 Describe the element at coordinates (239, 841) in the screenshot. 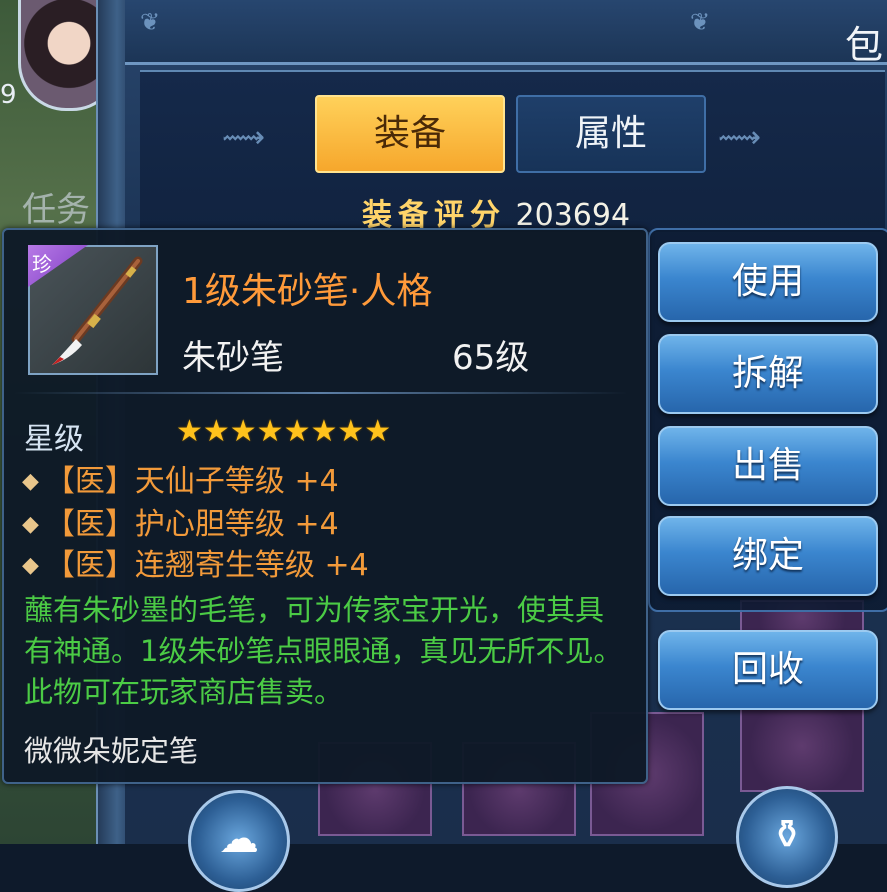

I see `swirl-icon: ☁` at that location.